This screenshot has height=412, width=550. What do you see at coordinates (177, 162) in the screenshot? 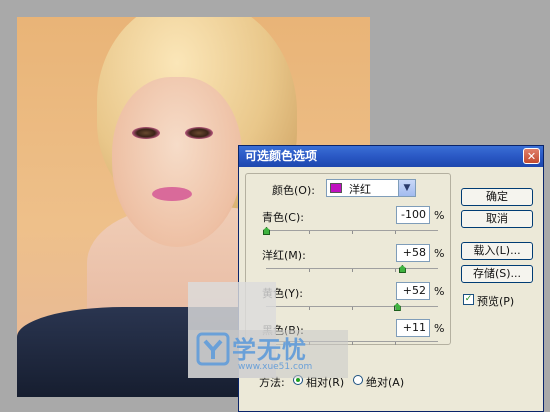
I see `photo-face` at bounding box center [177, 162].